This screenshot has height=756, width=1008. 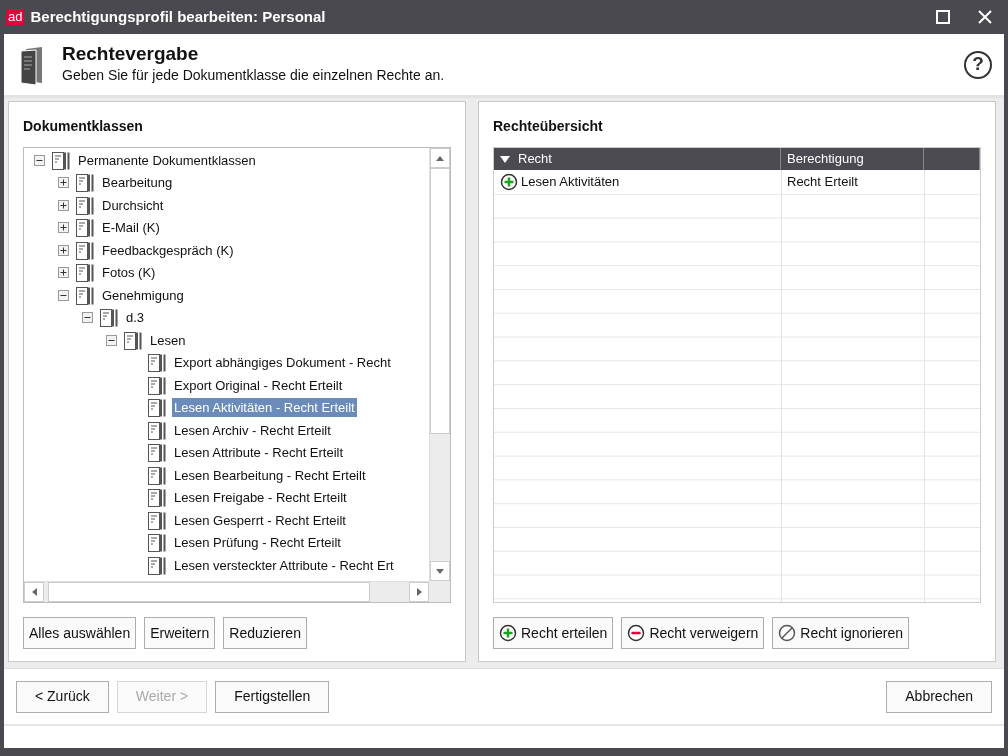 I want to click on tree-item: Fotos (K), so click(x=129, y=273).